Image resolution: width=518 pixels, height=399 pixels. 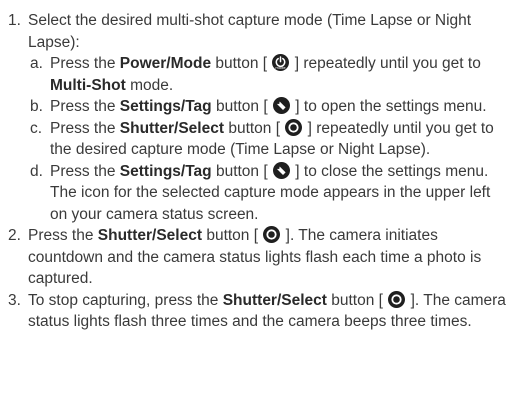 I want to click on substep-letter: d., so click(x=36, y=171).